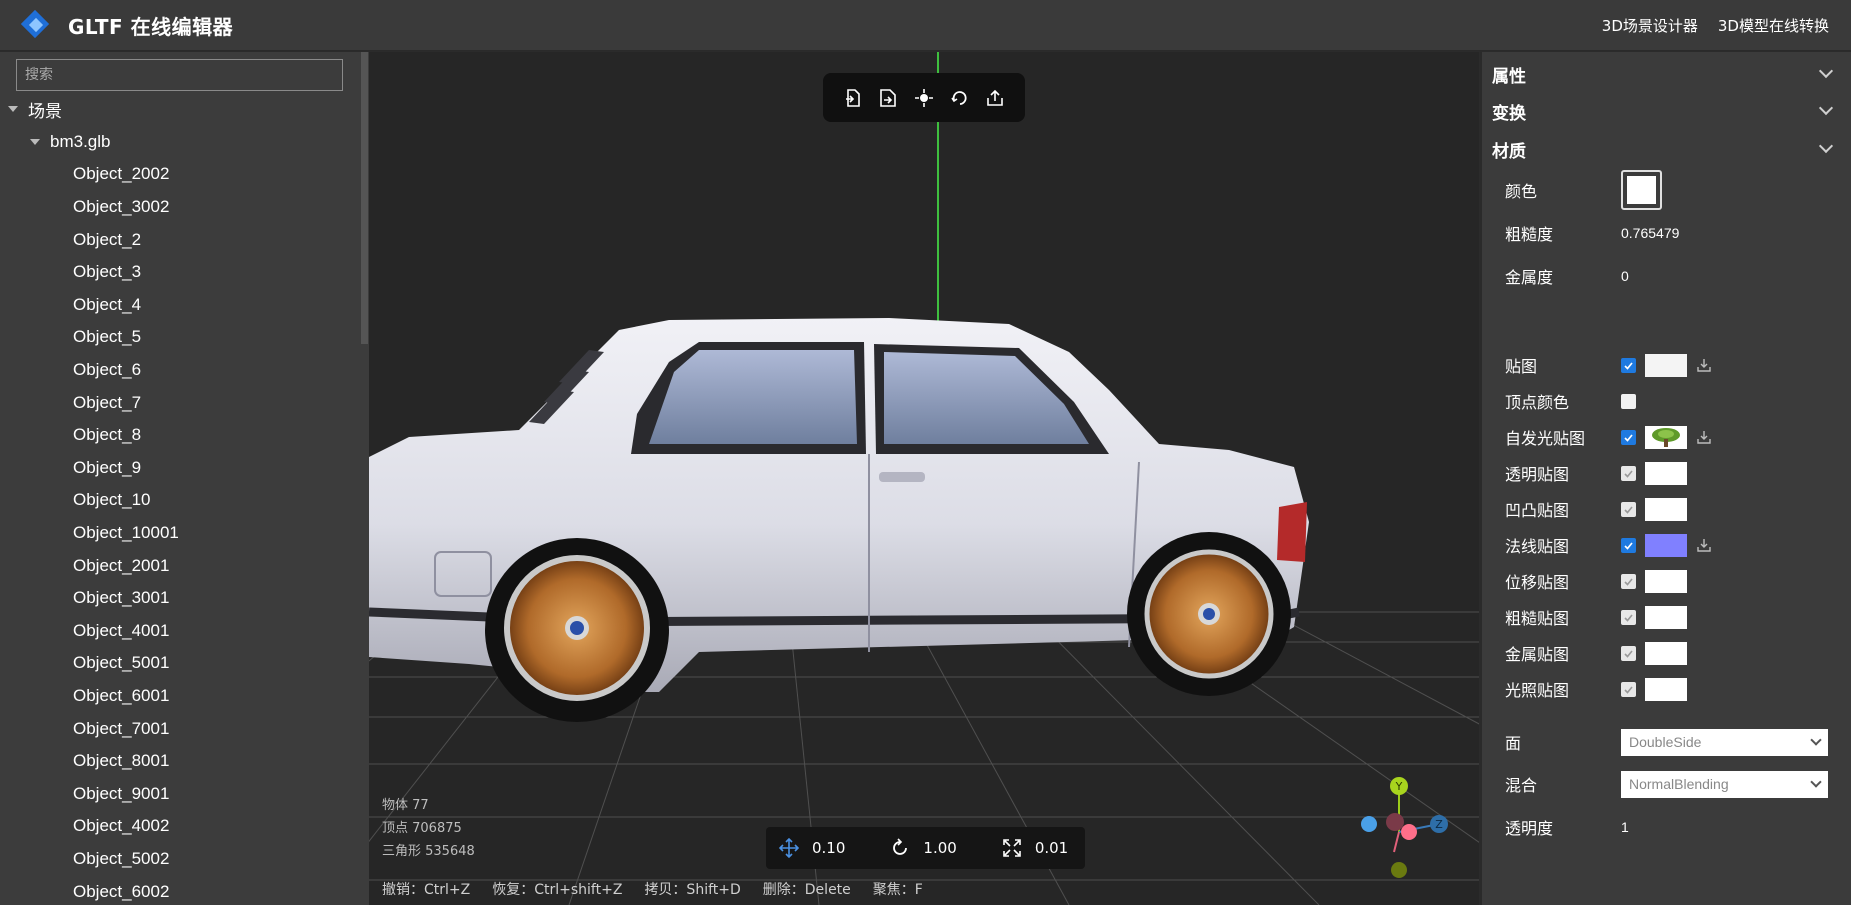  What do you see at coordinates (1034, 848) in the screenshot?
I see `scale-step: 0.01` at bounding box center [1034, 848].